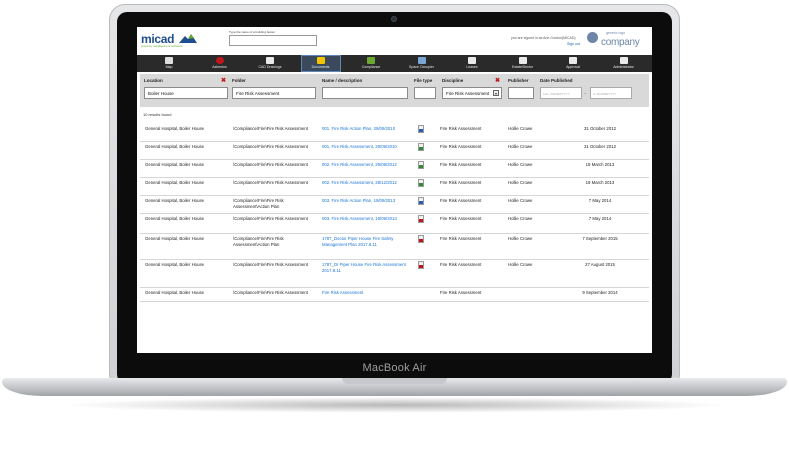 The width and height of the screenshot is (789, 455). I want to click on filter-filetype: File type, so click(425, 91).